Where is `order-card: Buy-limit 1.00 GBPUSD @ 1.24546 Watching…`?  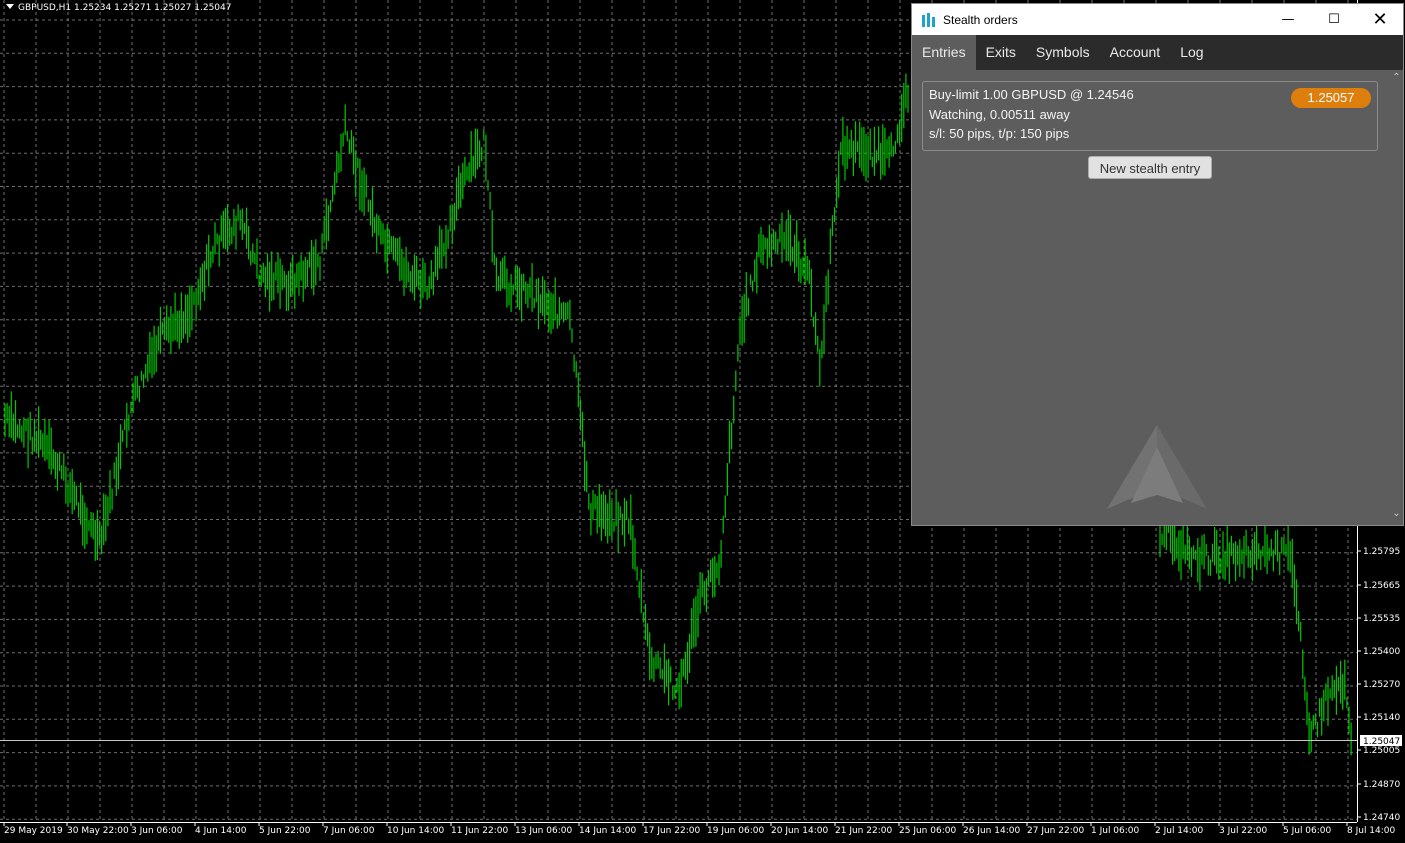
order-card: Buy-limit 1.00 GBPUSD @ 1.24546 Watching… is located at coordinates (1150, 116).